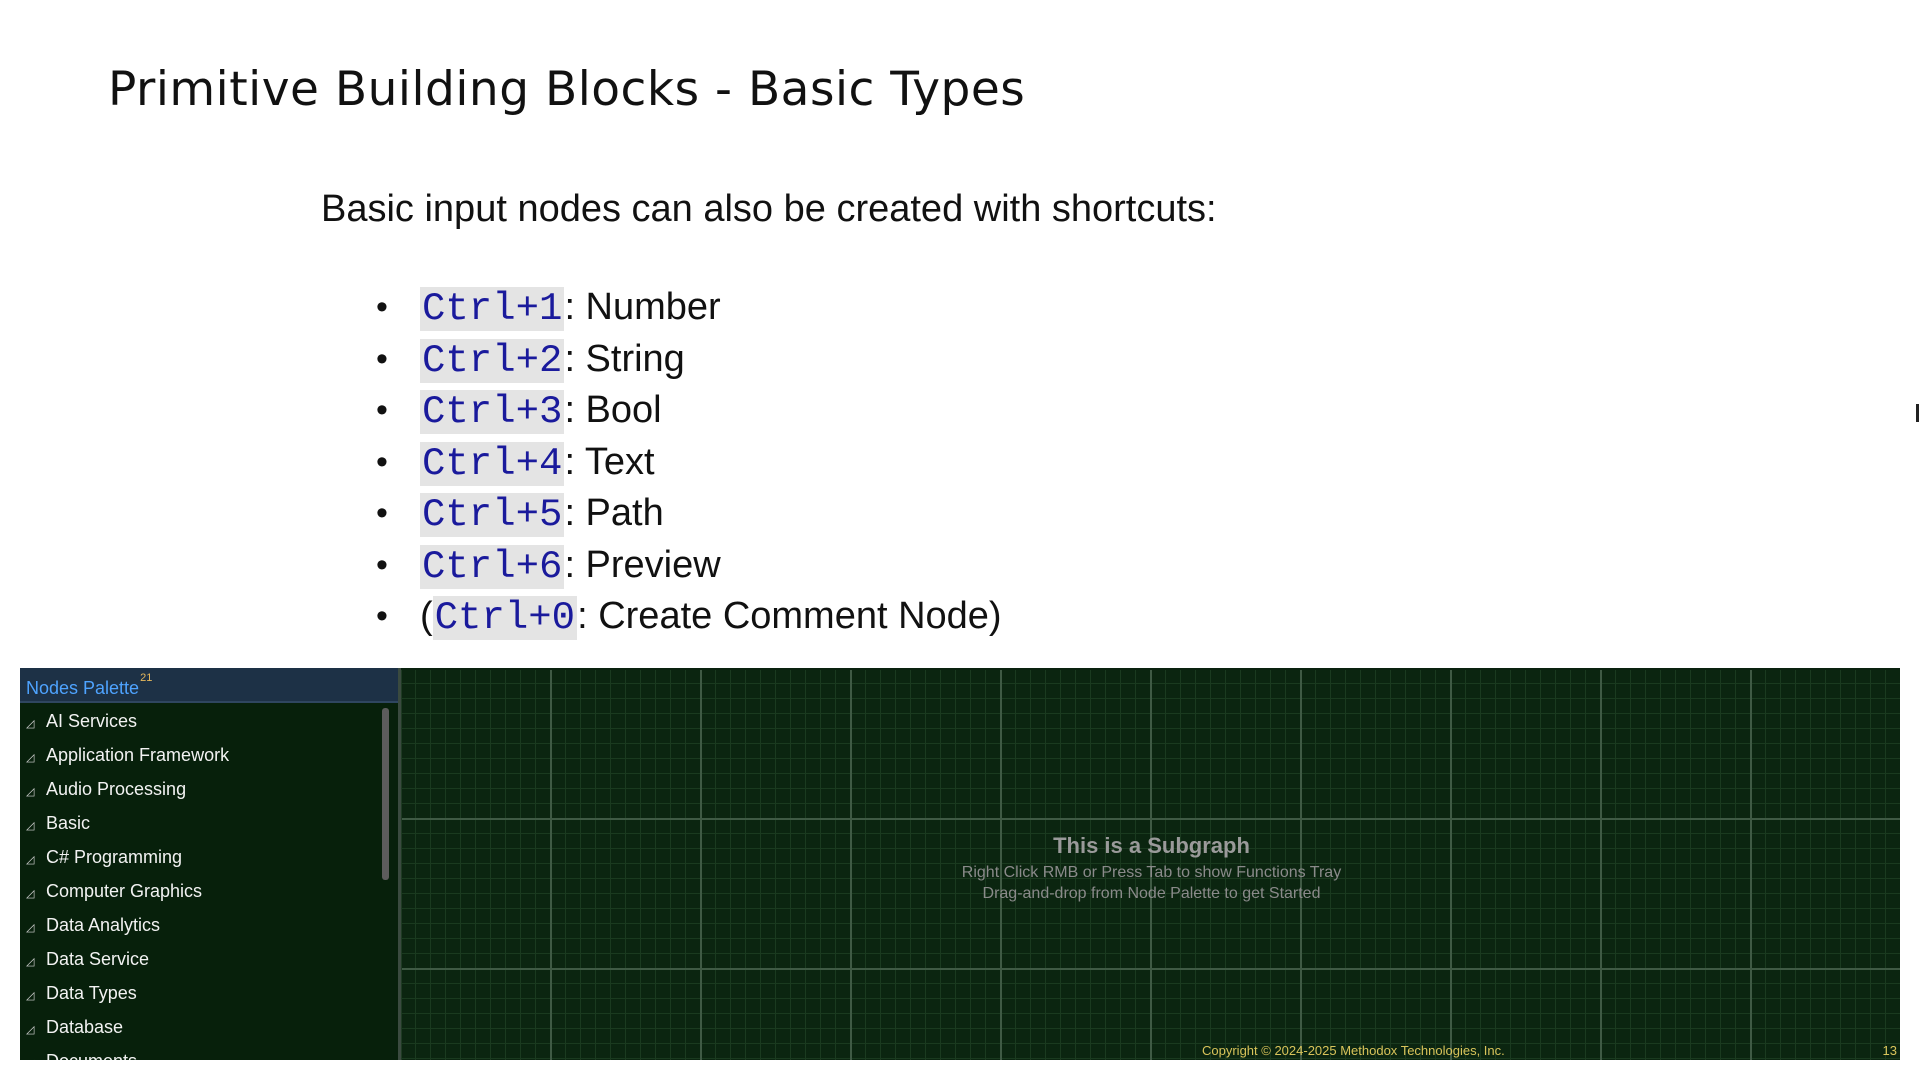 This screenshot has height=1080, width=1920. Describe the element at coordinates (205, 857) in the screenshot. I see `palette-category-item: ◿ C# Programming` at that location.